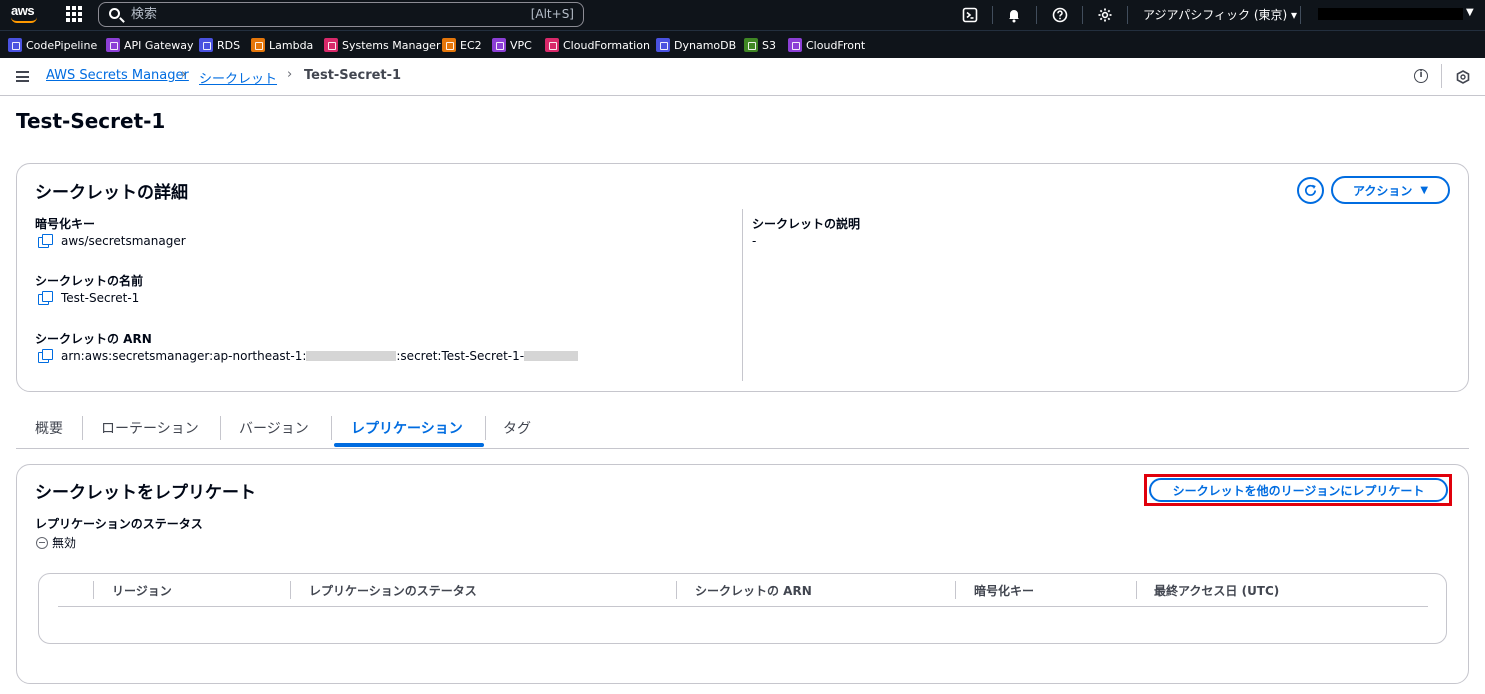 The width and height of the screenshot is (1485, 694). What do you see at coordinates (499, 45) in the screenshot?
I see `vpc-icon` at bounding box center [499, 45].